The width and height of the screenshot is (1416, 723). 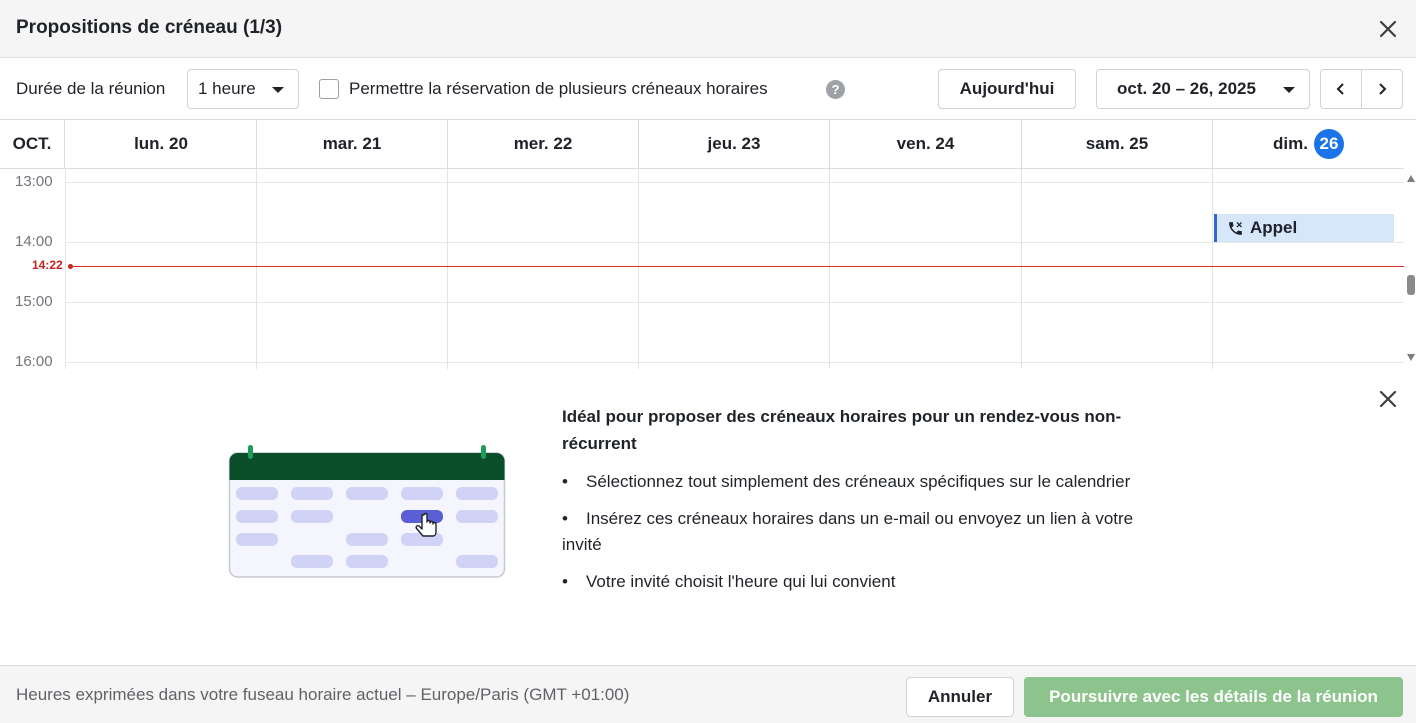 What do you see at coordinates (34, 361) in the screenshot?
I see `hour-label: 16:00` at bounding box center [34, 361].